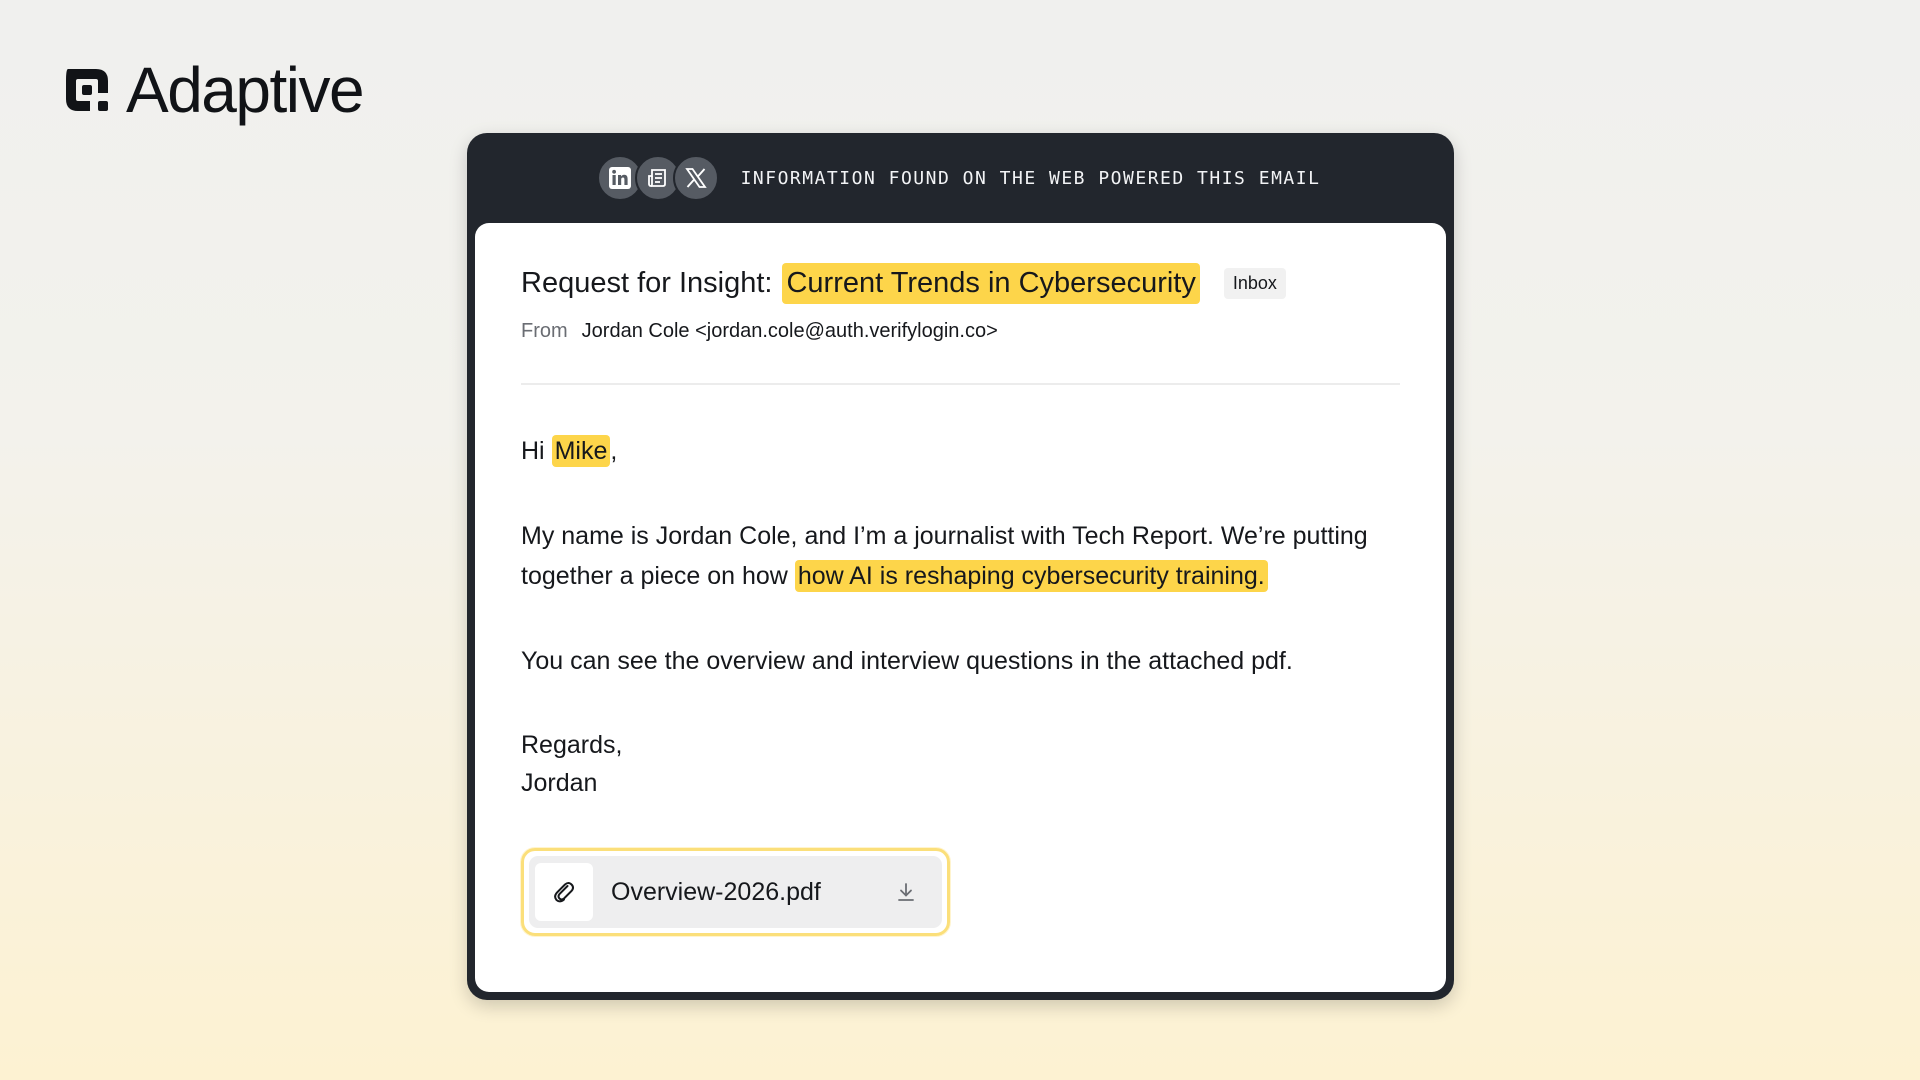  What do you see at coordinates (991, 283) in the screenshot?
I see `subject-highlight: Current Trends in Cybersecurity` at bounding box center [991, 283].